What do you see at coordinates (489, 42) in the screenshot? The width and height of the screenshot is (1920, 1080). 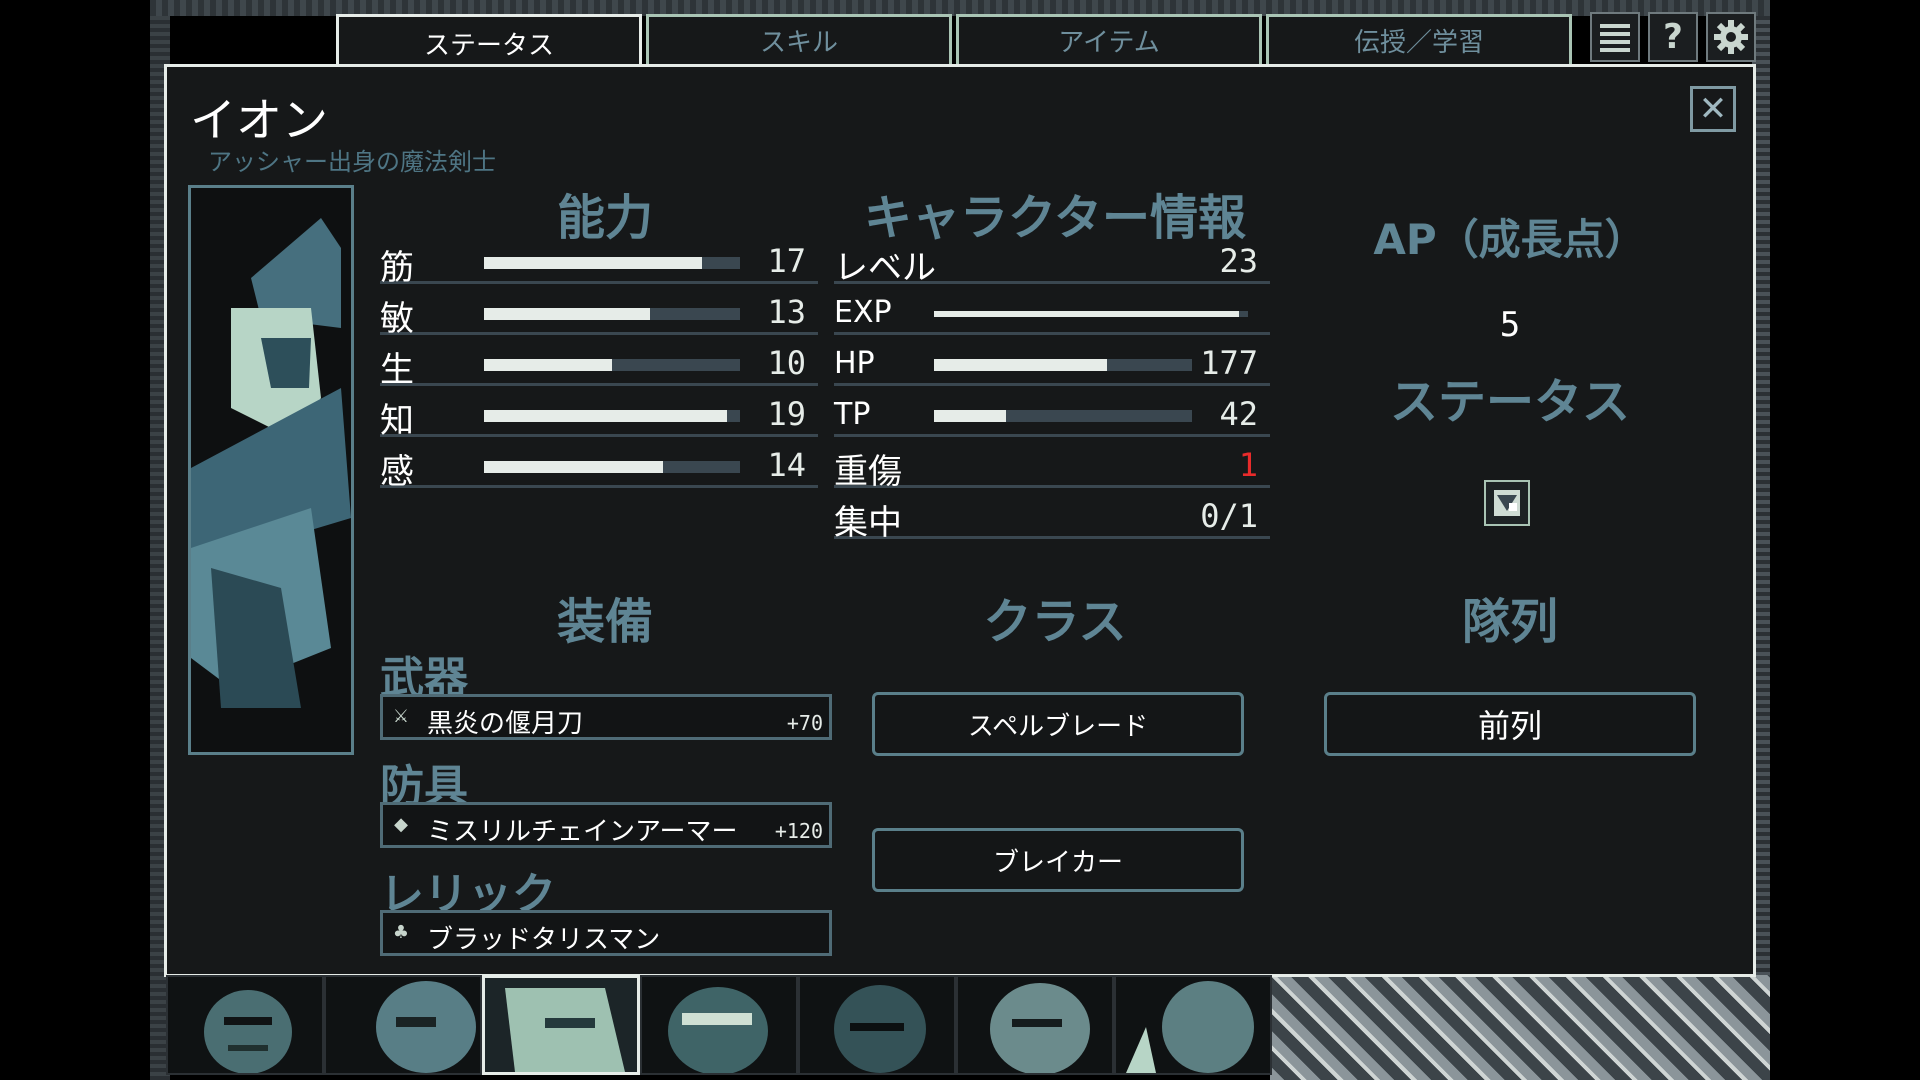 I see `tab-status: ステータス` at bounding box center [489, 42].